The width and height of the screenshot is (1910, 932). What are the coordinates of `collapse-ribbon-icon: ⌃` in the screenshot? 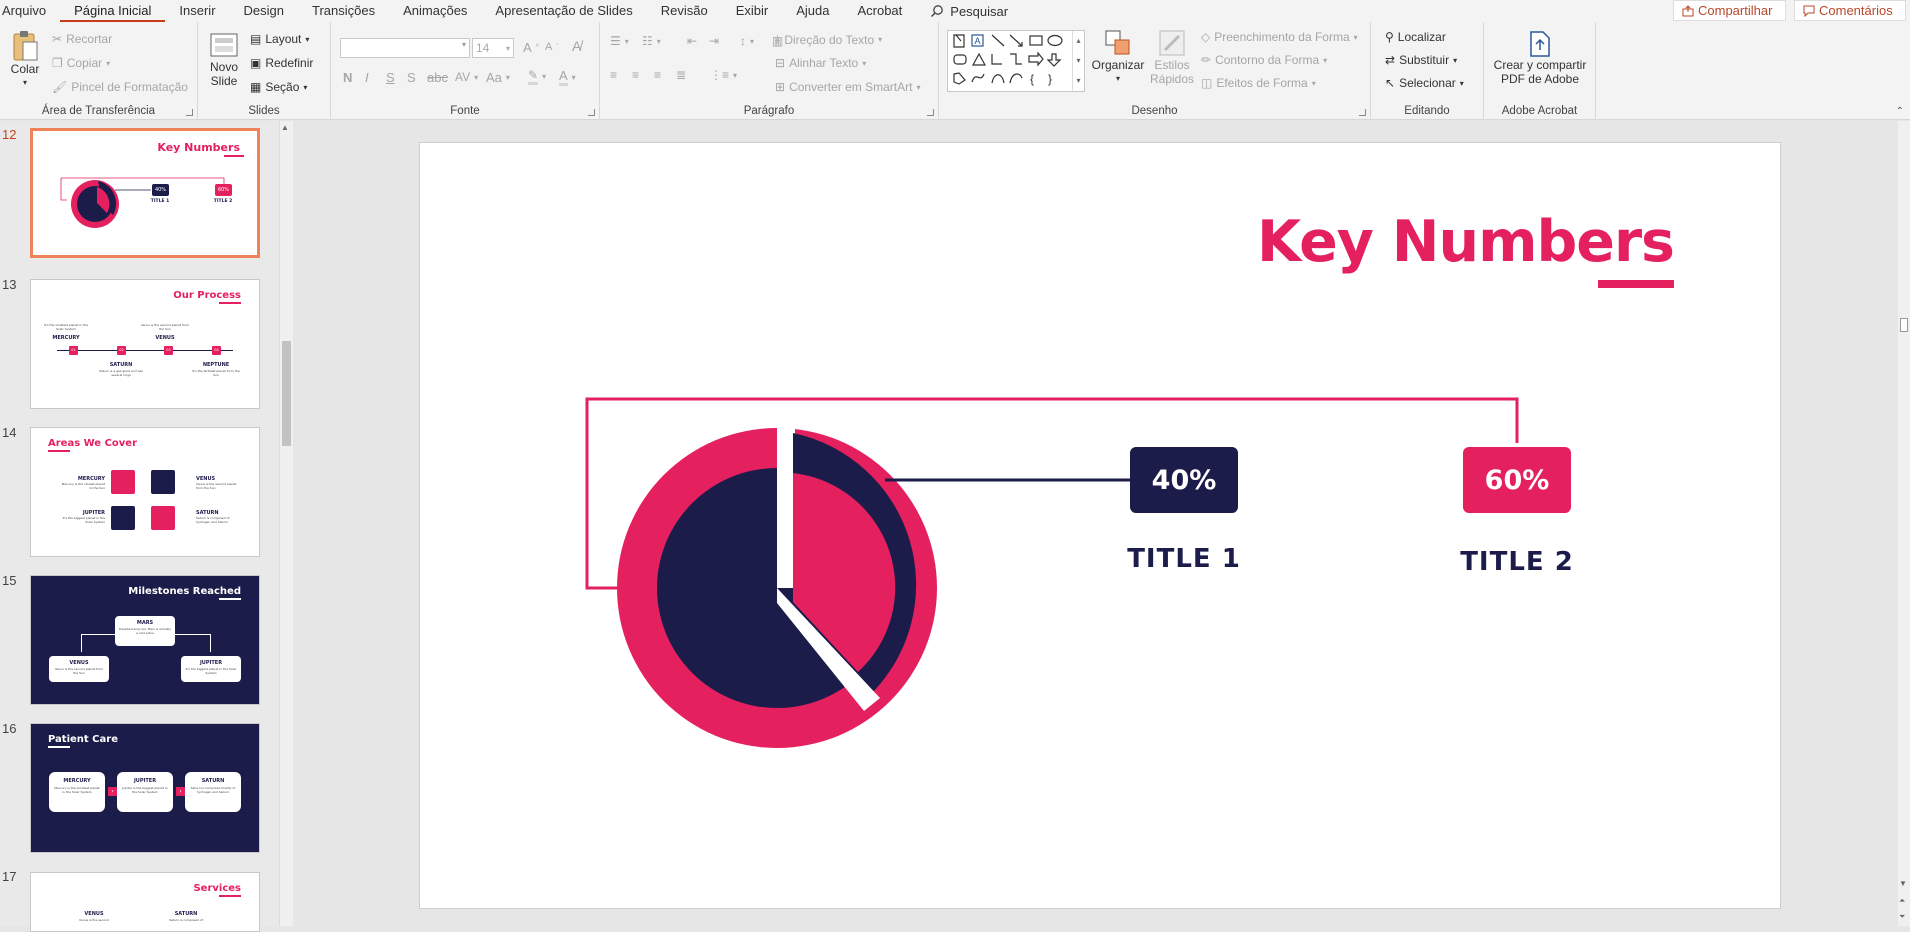 It's located at (1900, 111).